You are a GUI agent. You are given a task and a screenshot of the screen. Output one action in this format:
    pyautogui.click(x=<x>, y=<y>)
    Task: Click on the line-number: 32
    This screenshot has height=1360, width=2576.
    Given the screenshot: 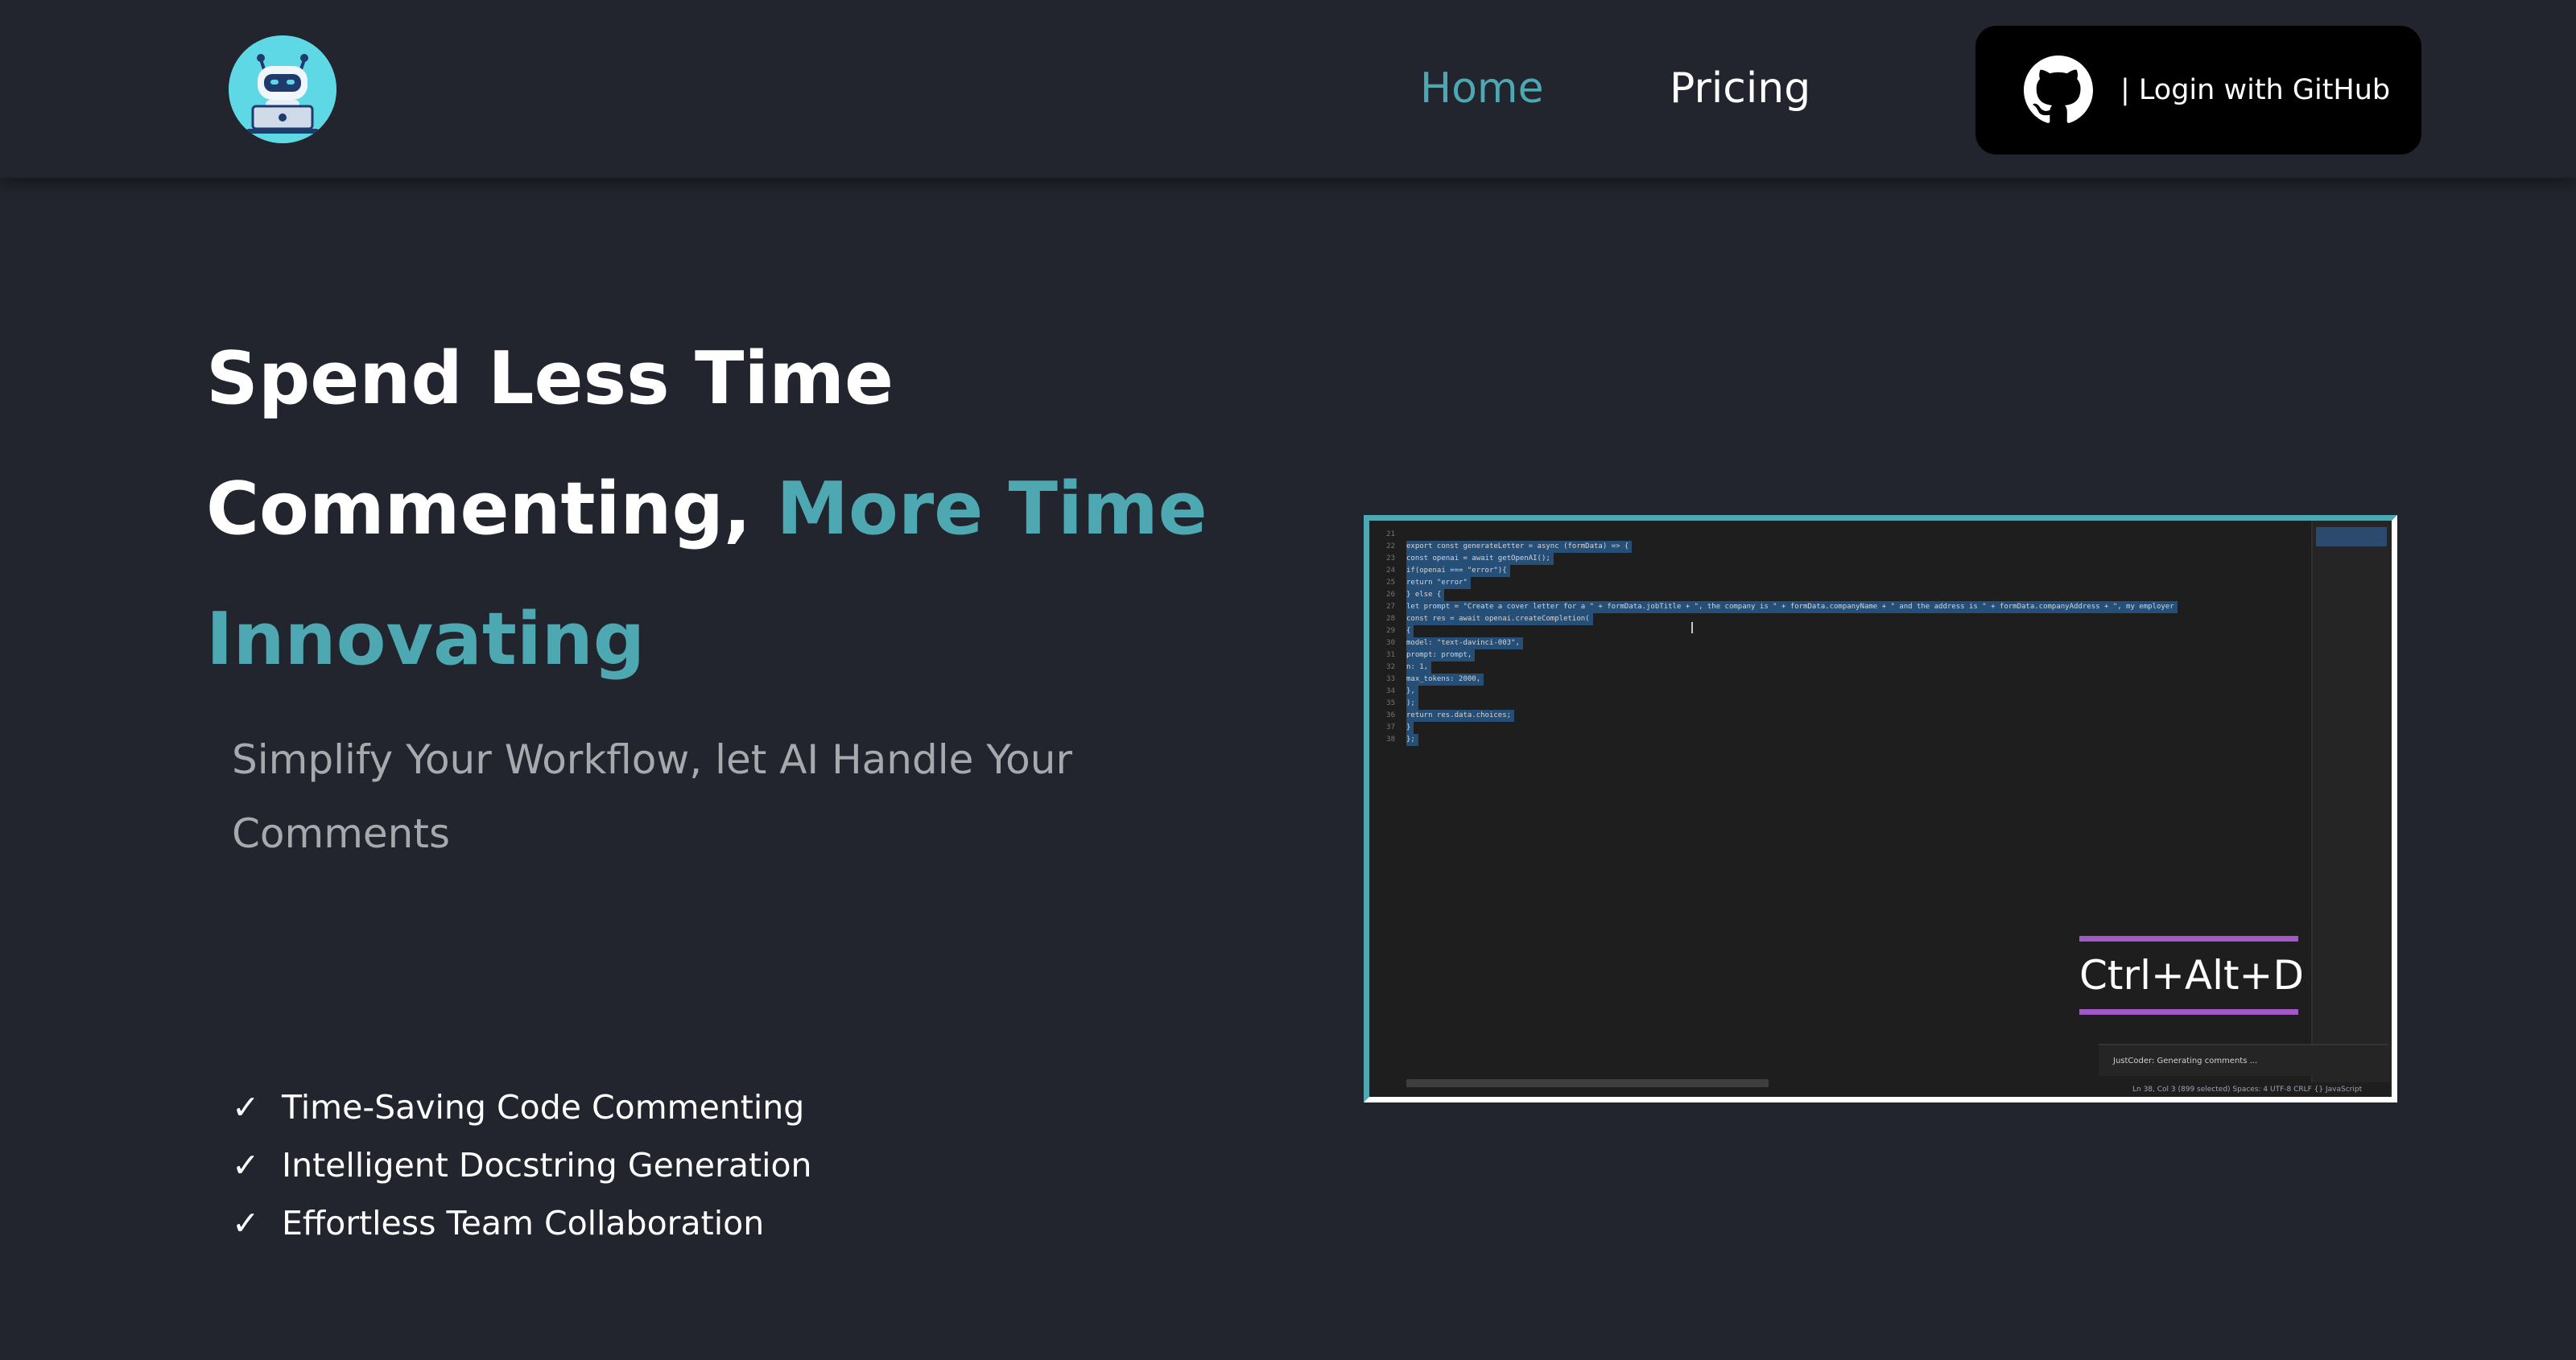 What is the action you would take?
    pyautogui.click(x=1390, y=667)
    